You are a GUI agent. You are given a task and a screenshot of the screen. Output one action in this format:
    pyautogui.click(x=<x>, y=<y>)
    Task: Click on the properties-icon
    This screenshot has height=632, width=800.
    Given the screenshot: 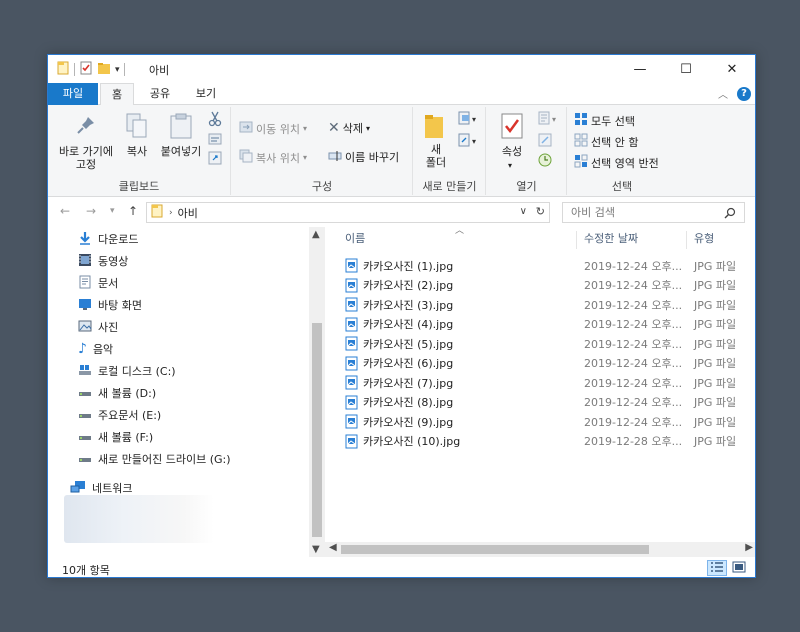 What is the action you would take?
    pyautogui.click(x=86, y=69)
    